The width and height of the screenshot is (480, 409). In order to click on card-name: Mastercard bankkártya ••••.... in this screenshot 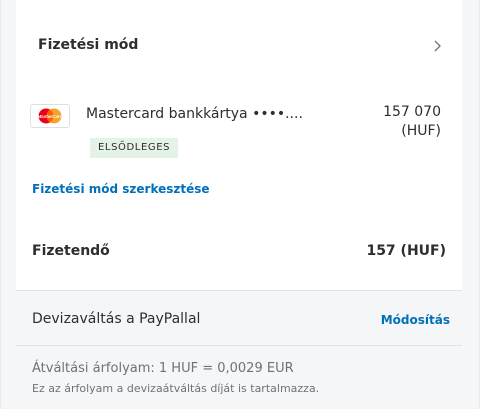, I will do `click(194, 114)`.